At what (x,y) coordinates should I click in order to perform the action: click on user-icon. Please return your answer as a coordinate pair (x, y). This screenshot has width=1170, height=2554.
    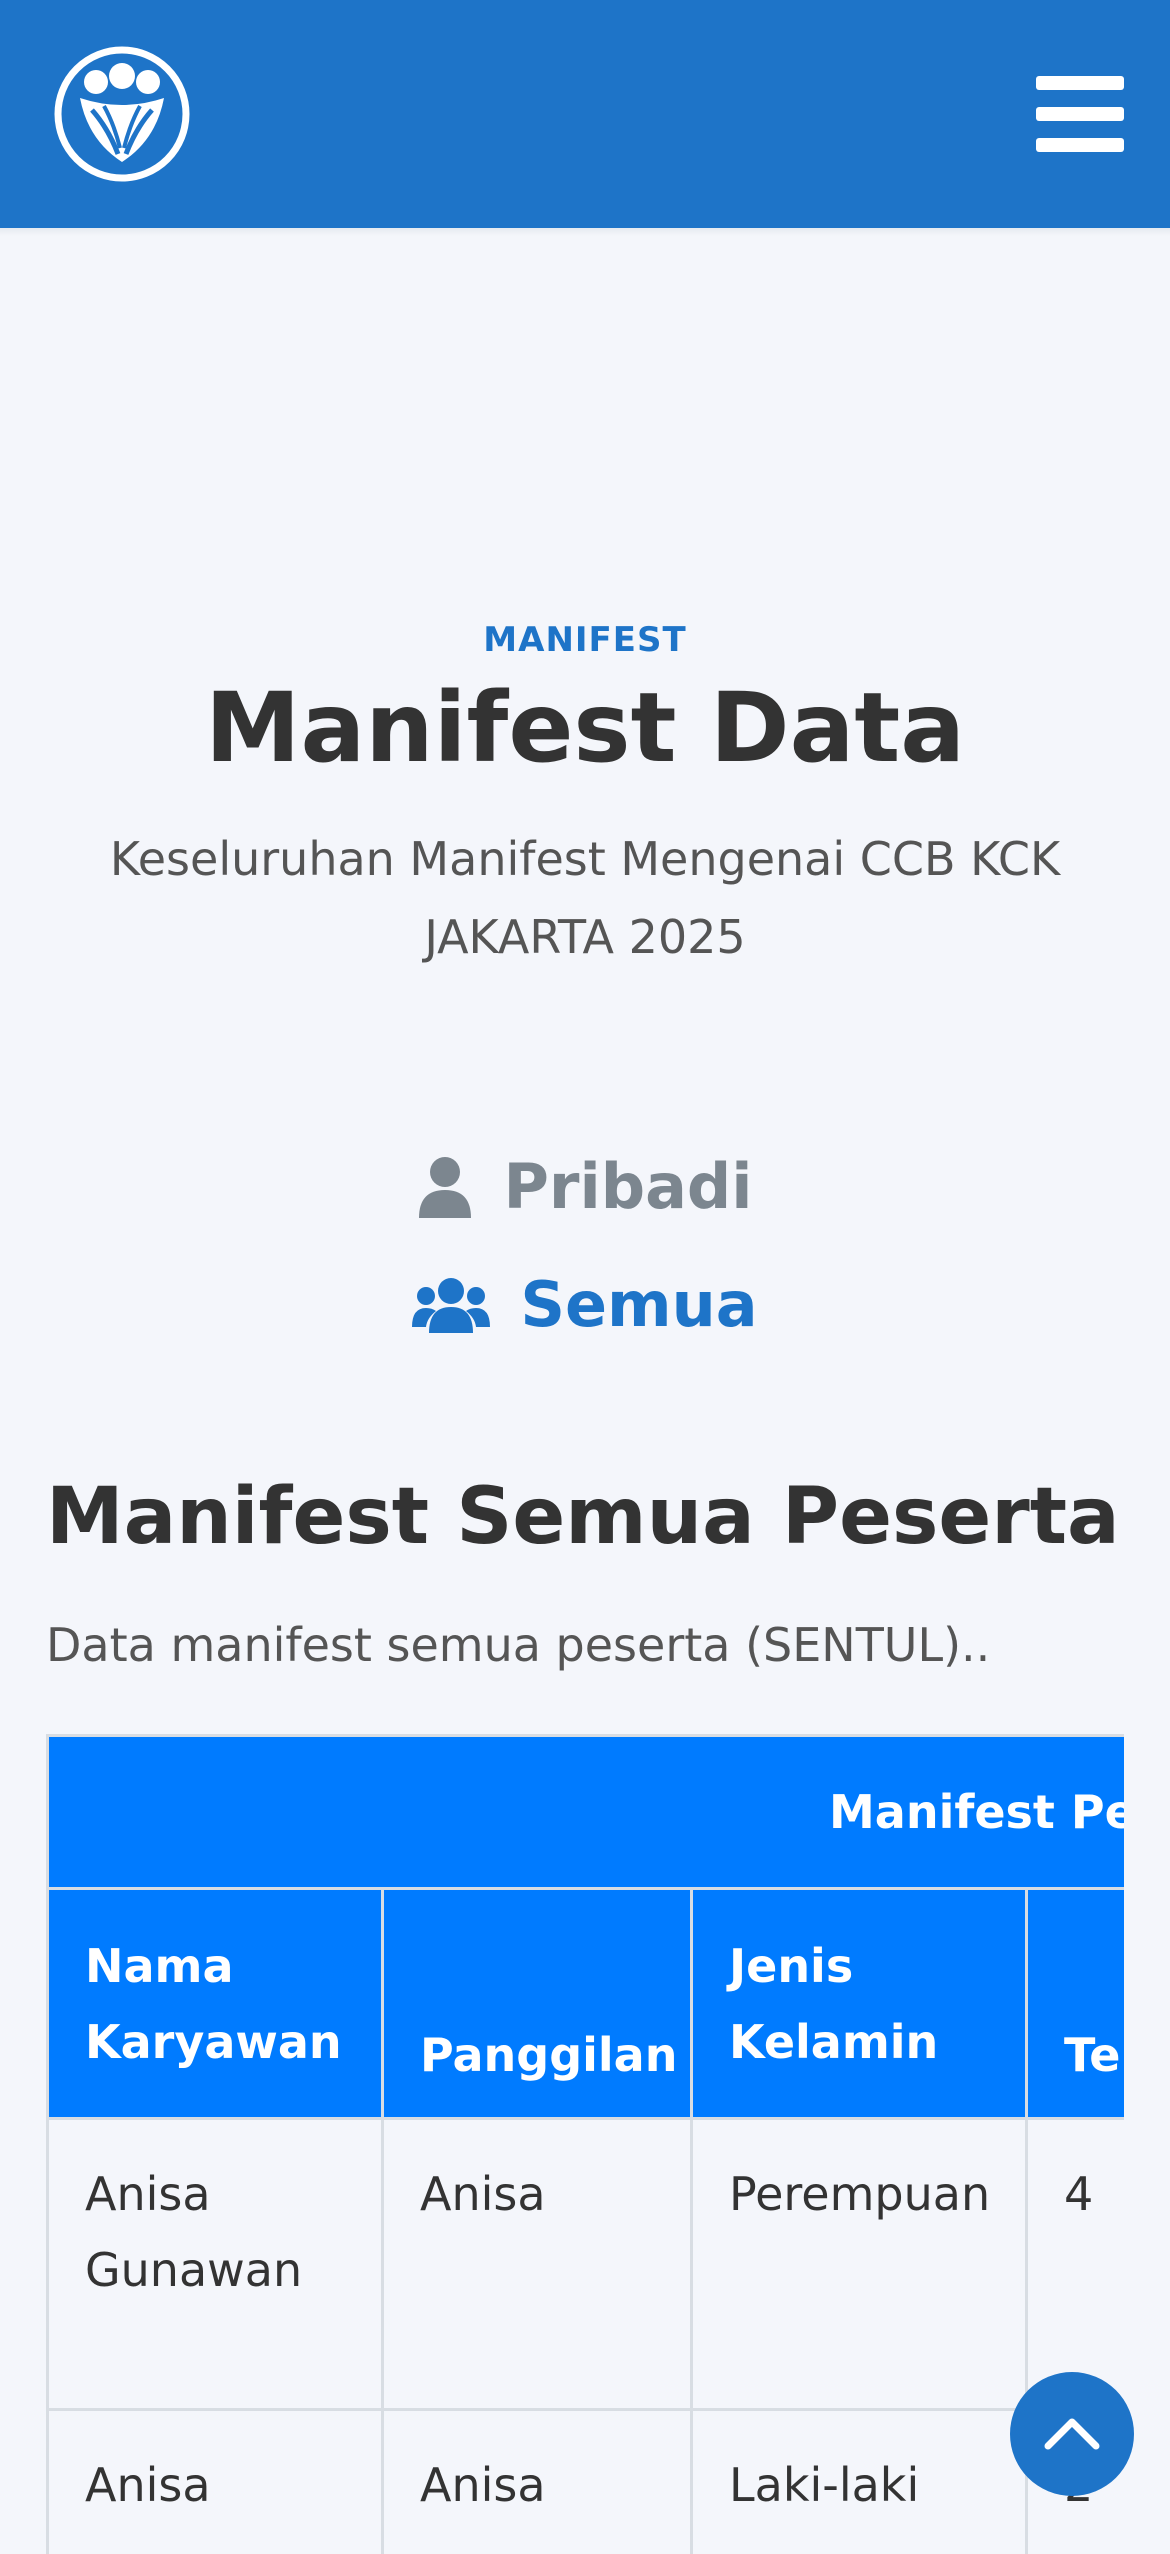
    Looking at the image, I should click on (445, 1187).